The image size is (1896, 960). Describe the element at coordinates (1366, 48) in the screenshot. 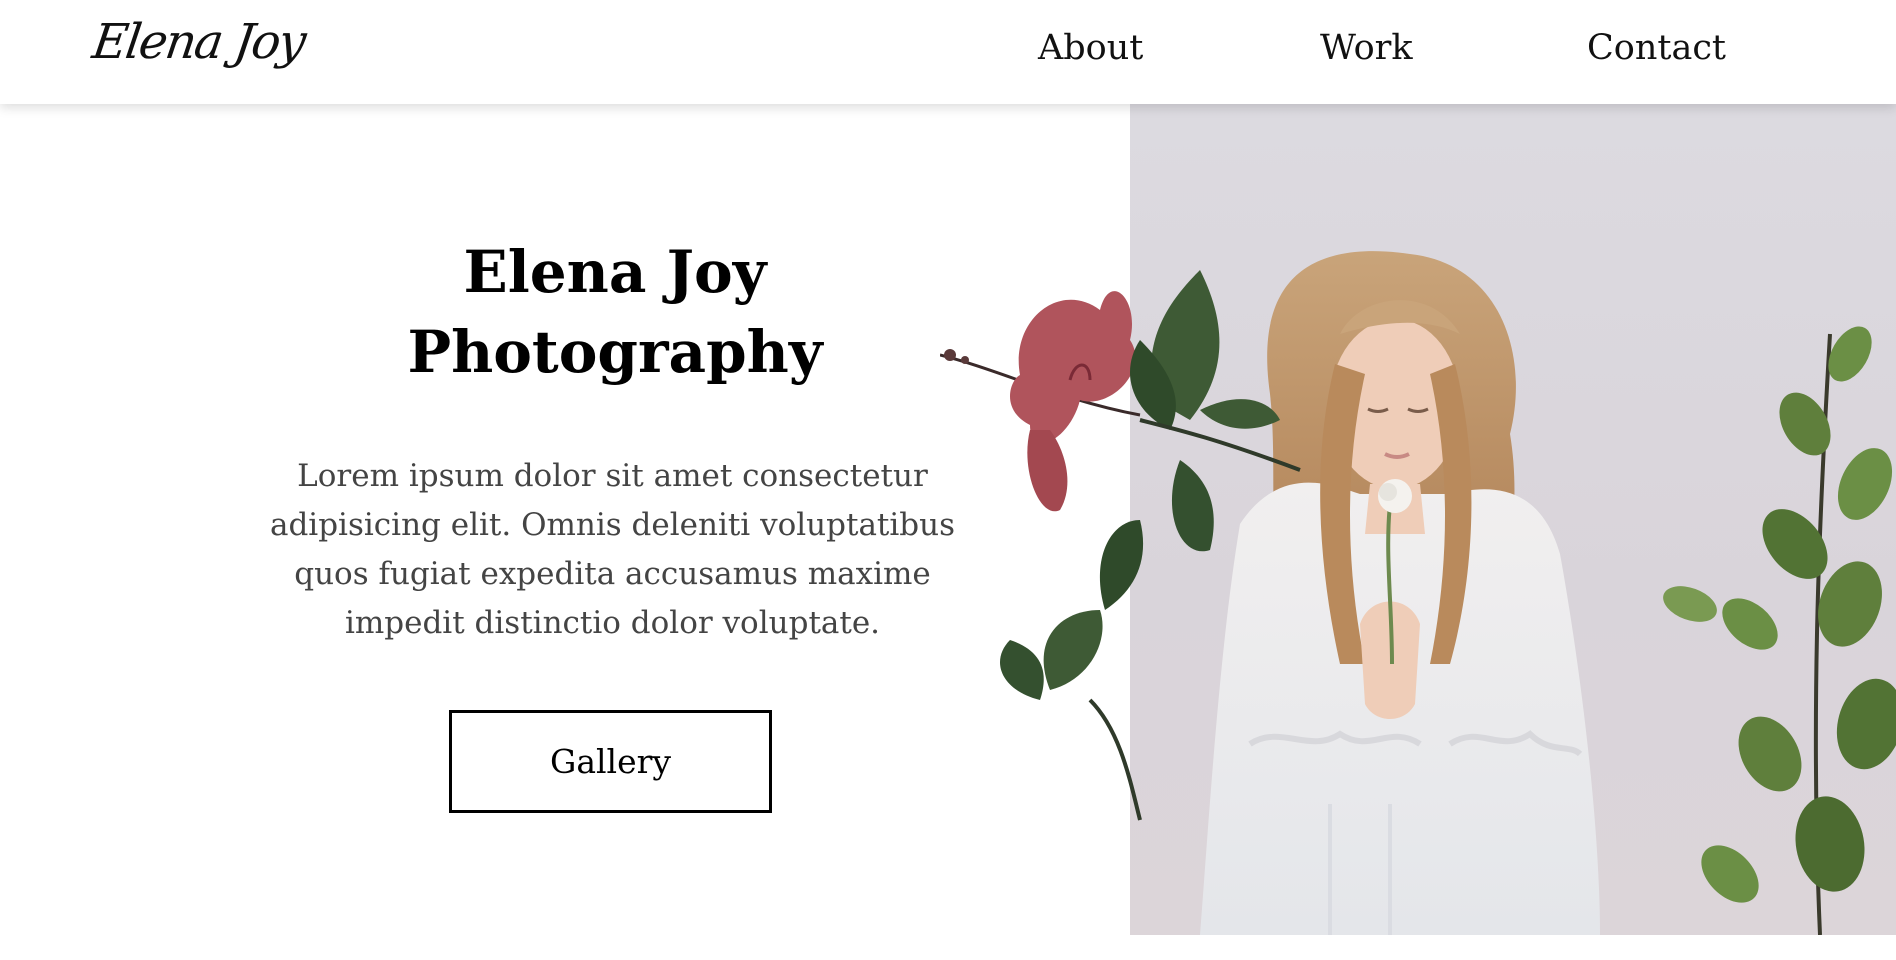

I see `nav-work-link: Work` at that location.